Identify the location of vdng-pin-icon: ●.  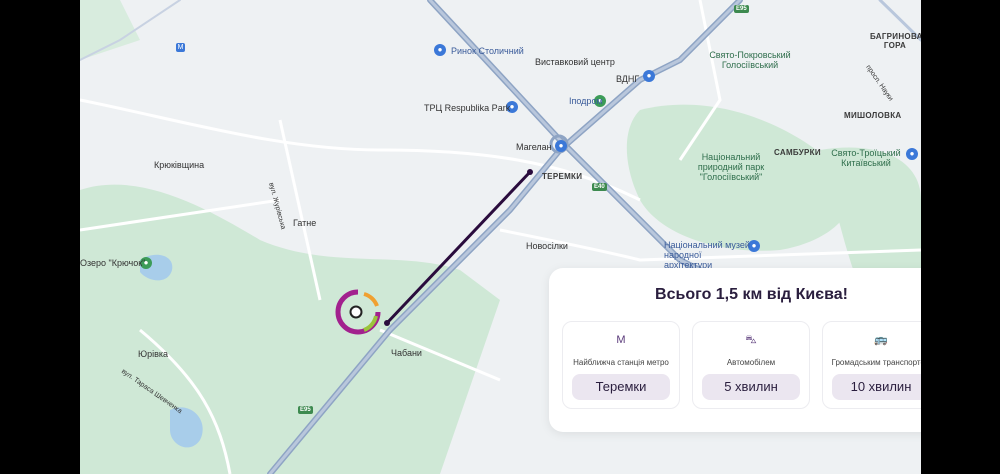
(649, 76).